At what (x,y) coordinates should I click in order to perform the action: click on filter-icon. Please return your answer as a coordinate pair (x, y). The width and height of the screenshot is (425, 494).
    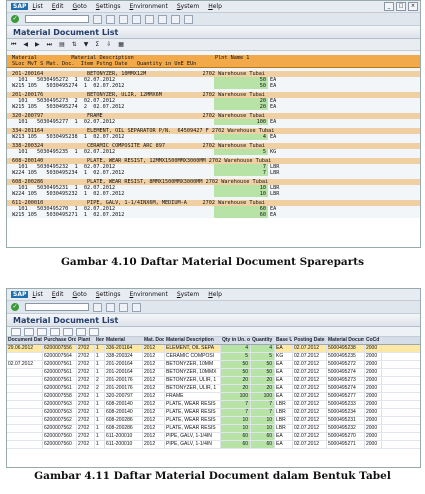
    Looking at the image, I should click on (55, 331).